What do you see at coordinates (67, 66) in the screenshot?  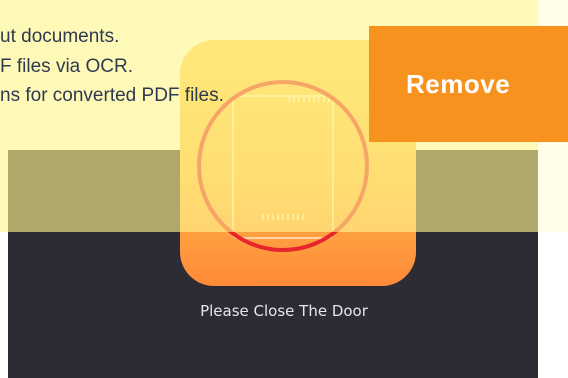 I see `feature-item: F files via OCR.` at bounding box center [67, 66].